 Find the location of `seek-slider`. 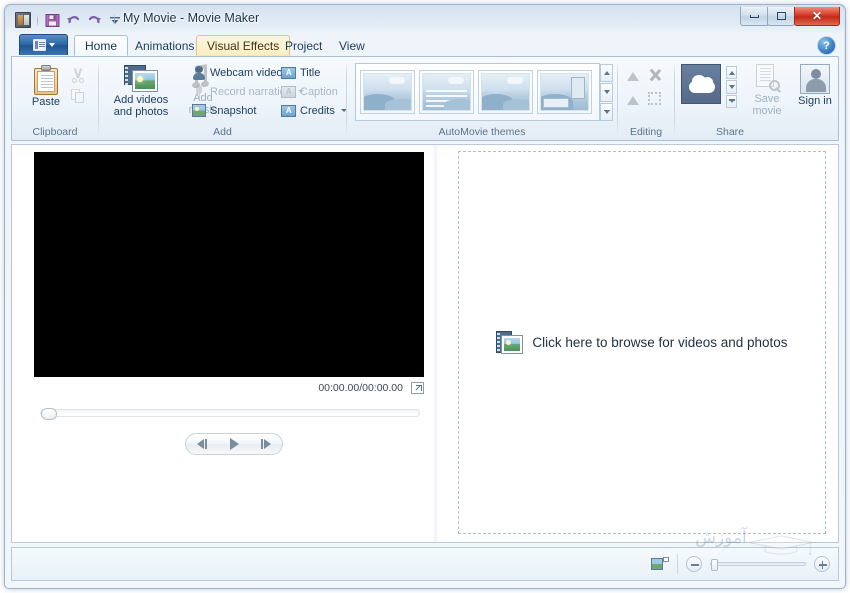

seek-slider is located at coordinates (230, 414).